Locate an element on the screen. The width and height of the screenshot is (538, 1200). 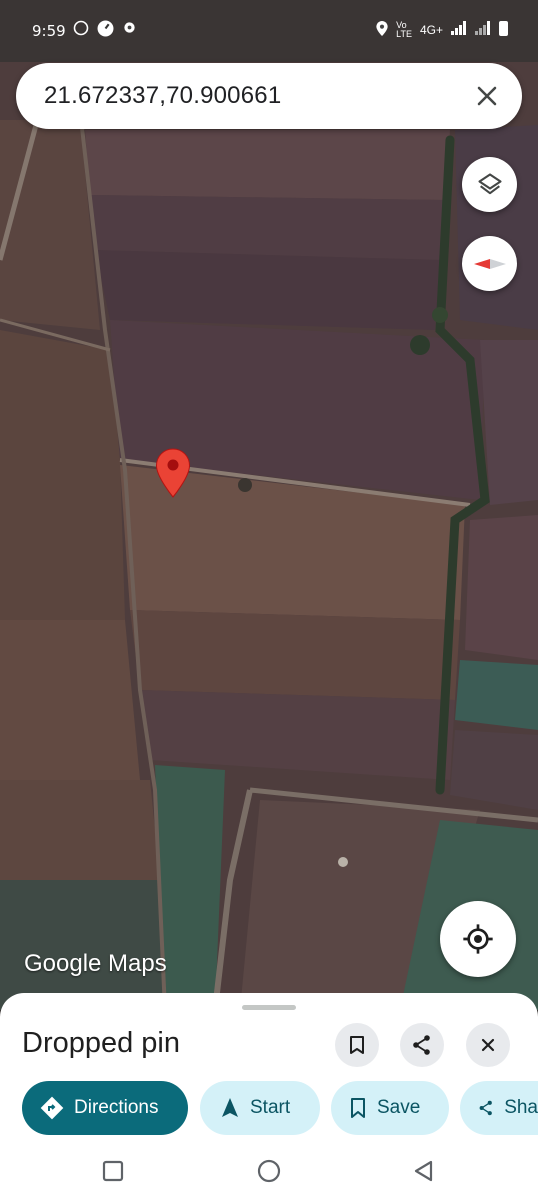
share-label: Sha is located at coordinates (521, 1107).